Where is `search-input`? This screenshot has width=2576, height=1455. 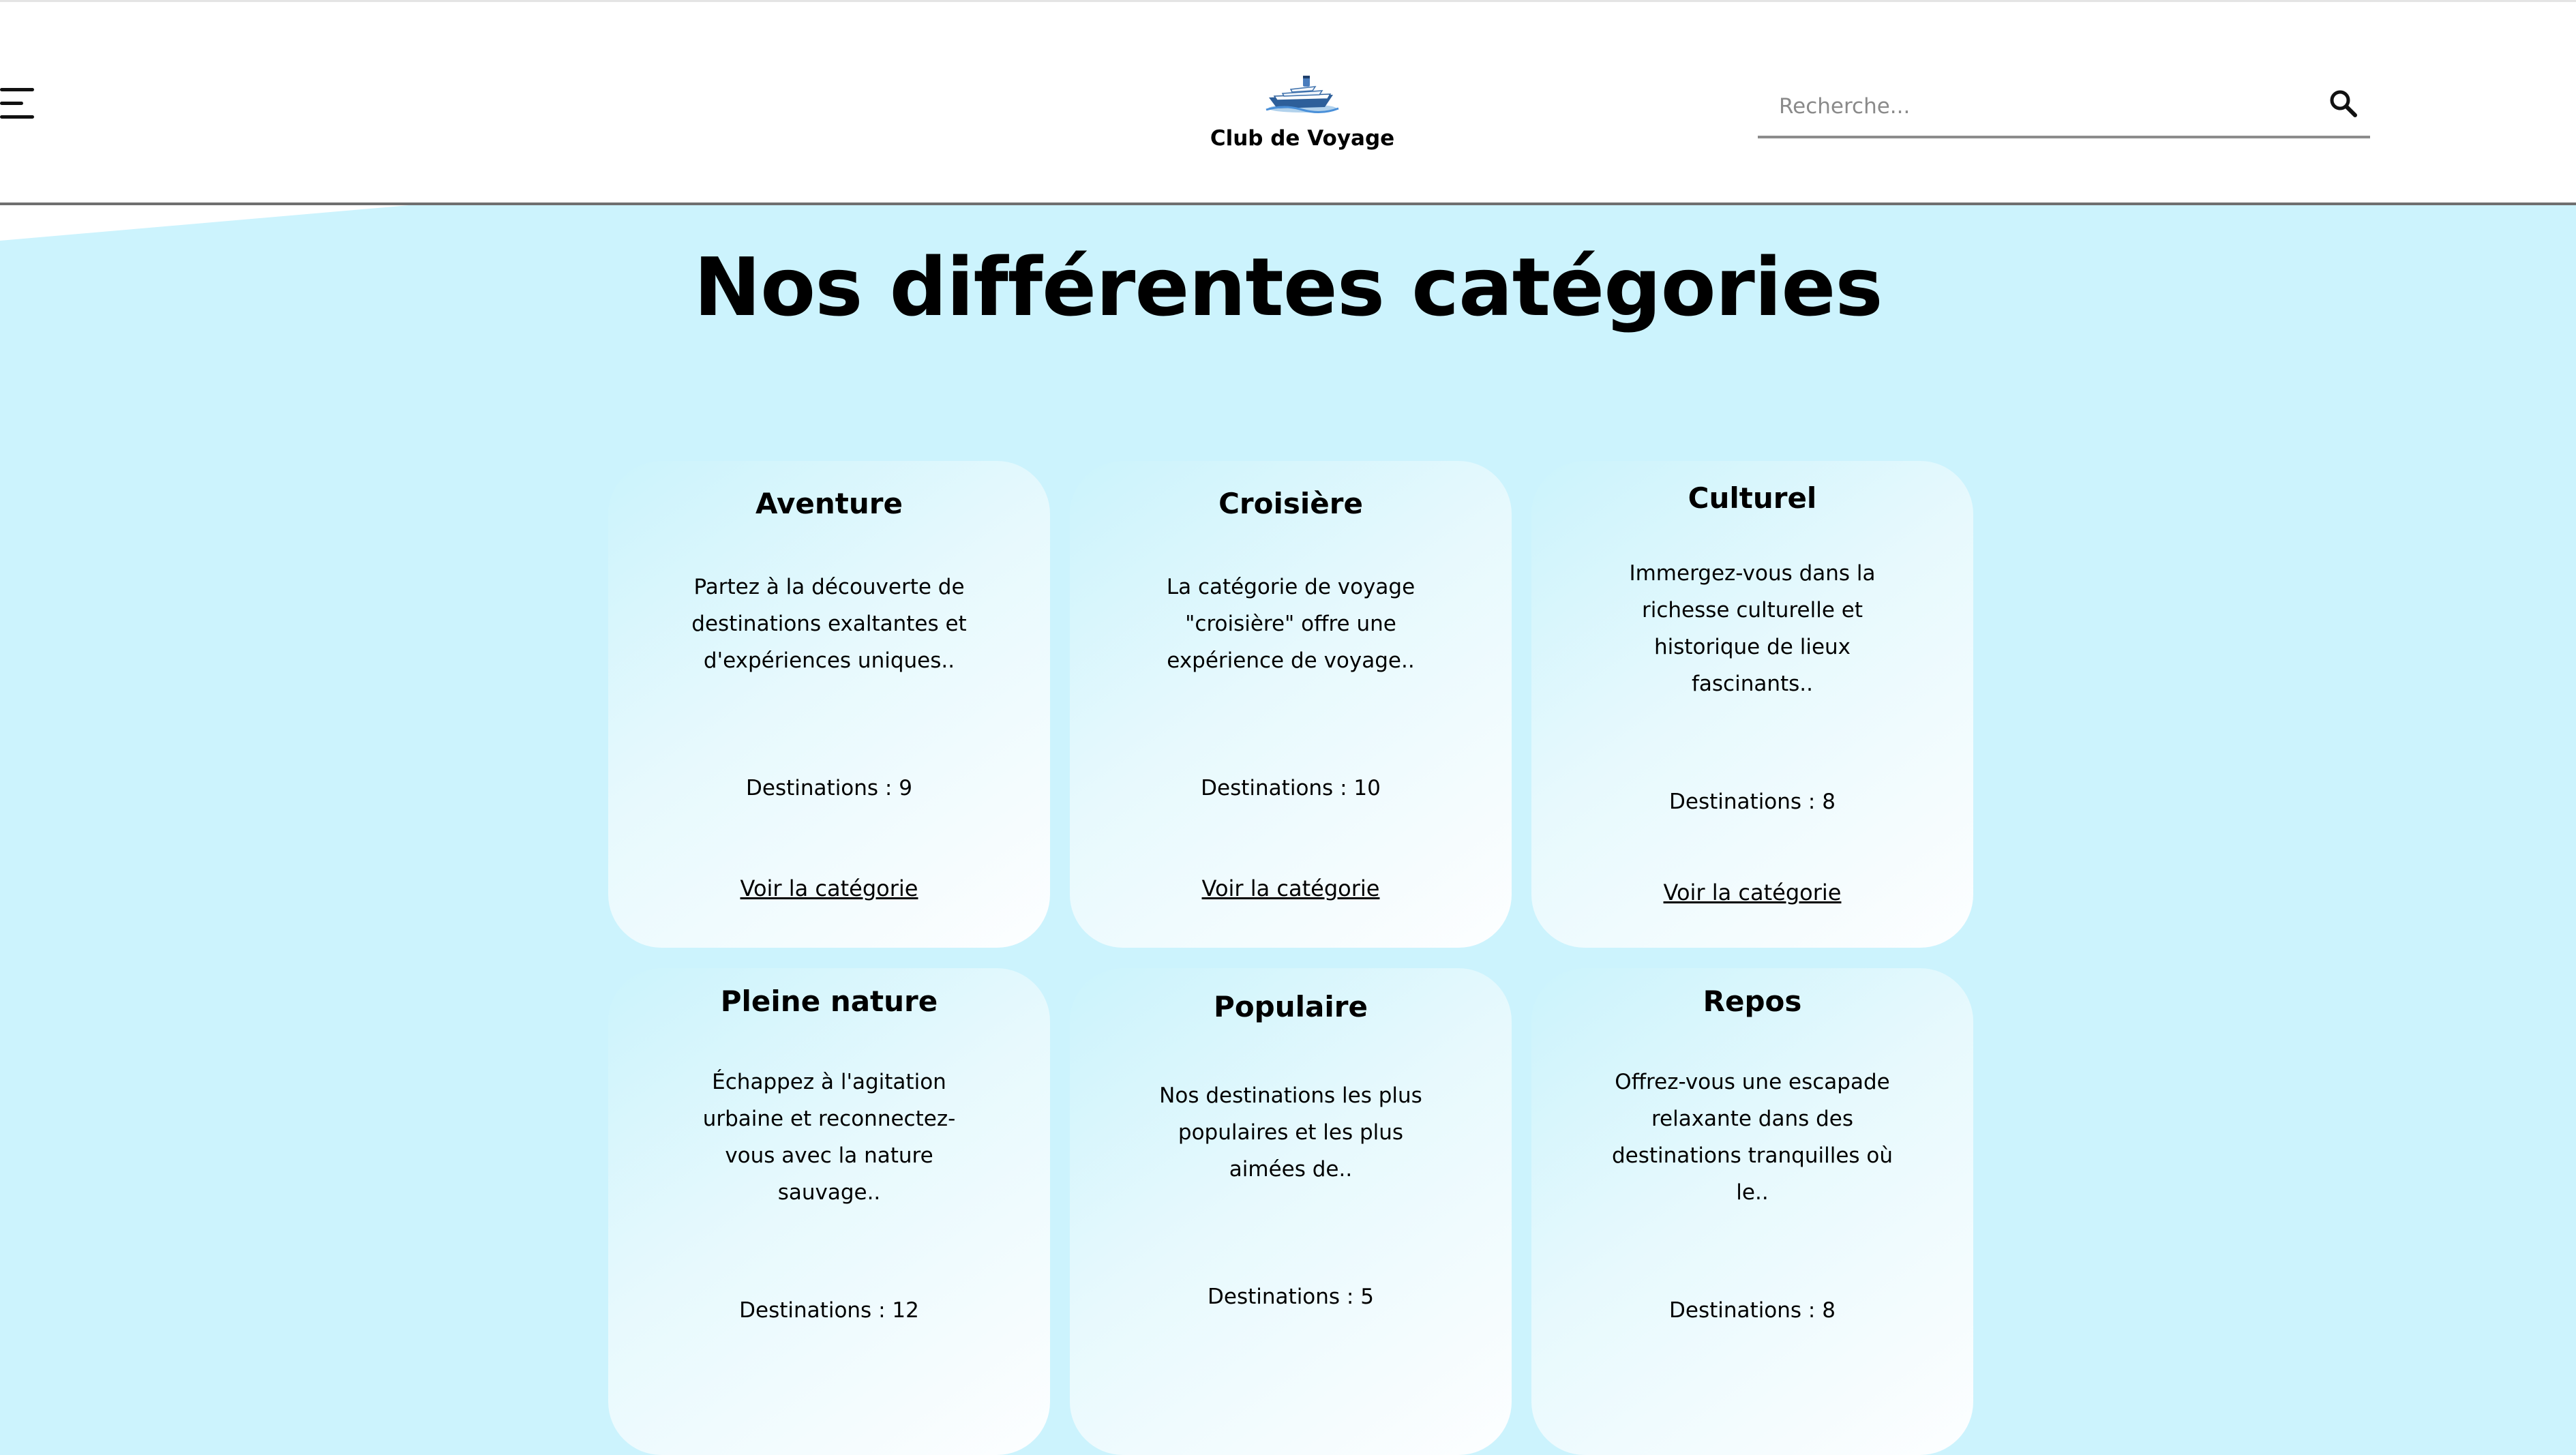 search-input is located at coordinates (2045, 106).